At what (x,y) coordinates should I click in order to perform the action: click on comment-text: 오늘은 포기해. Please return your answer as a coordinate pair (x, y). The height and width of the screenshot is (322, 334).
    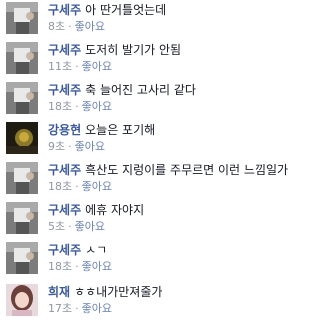
    Looking at the image, I should click on (120, 130).